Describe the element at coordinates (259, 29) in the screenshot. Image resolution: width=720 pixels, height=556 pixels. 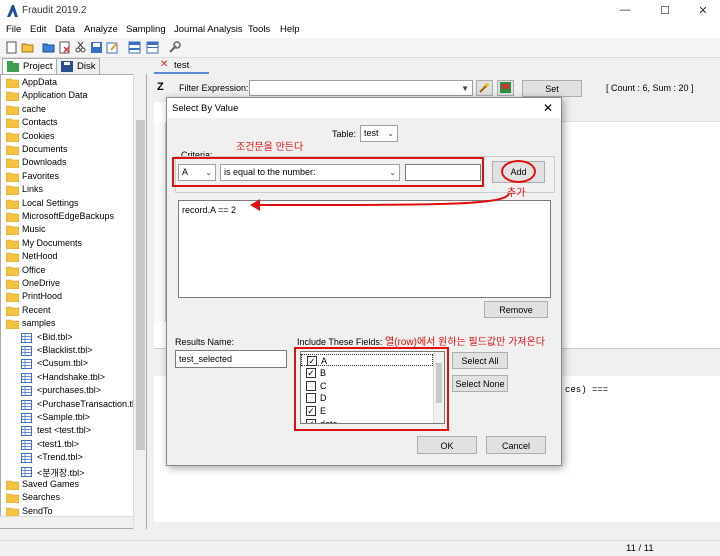
I see `menu-tools: Tools` at that location.